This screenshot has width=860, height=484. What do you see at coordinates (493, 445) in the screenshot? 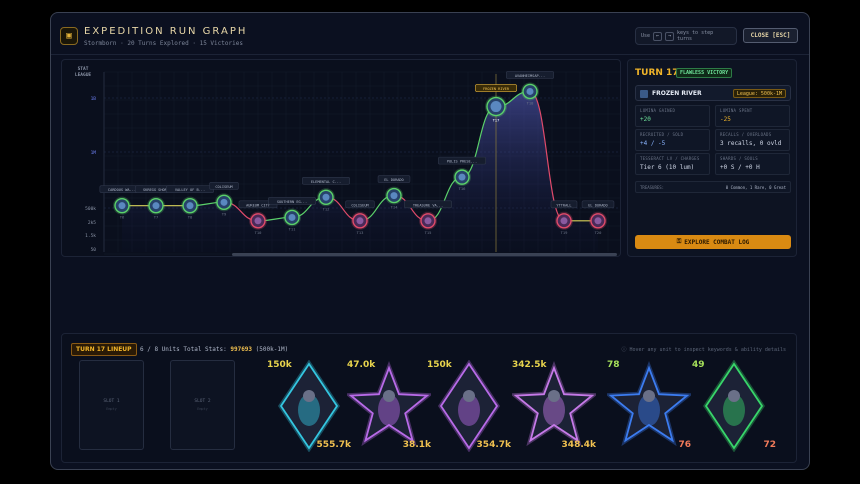
I see `unit-health: 354.7k` at bounding box center [493, 445].